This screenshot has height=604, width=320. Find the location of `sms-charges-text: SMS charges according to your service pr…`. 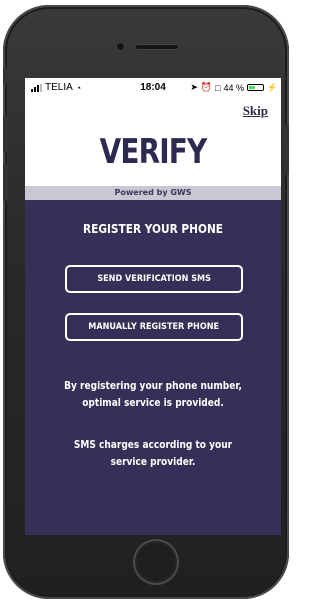

sms-charges-text: SMS charges according to your service pr… is located at coordinates (153, 453).